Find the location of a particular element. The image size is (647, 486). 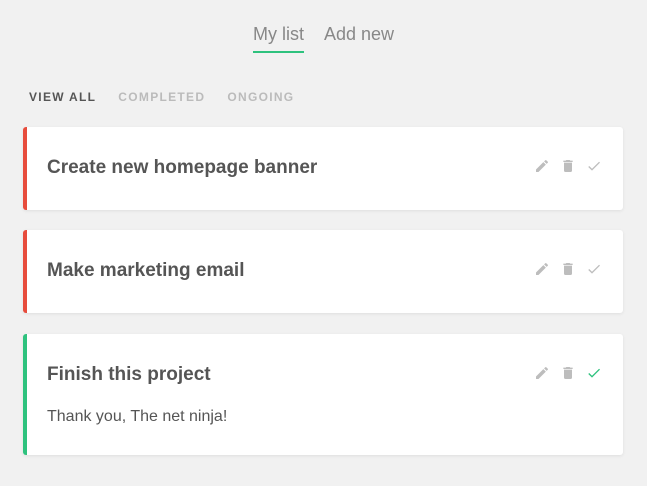

filter-completed: COMPLETED is located at coordinates (161, 97).